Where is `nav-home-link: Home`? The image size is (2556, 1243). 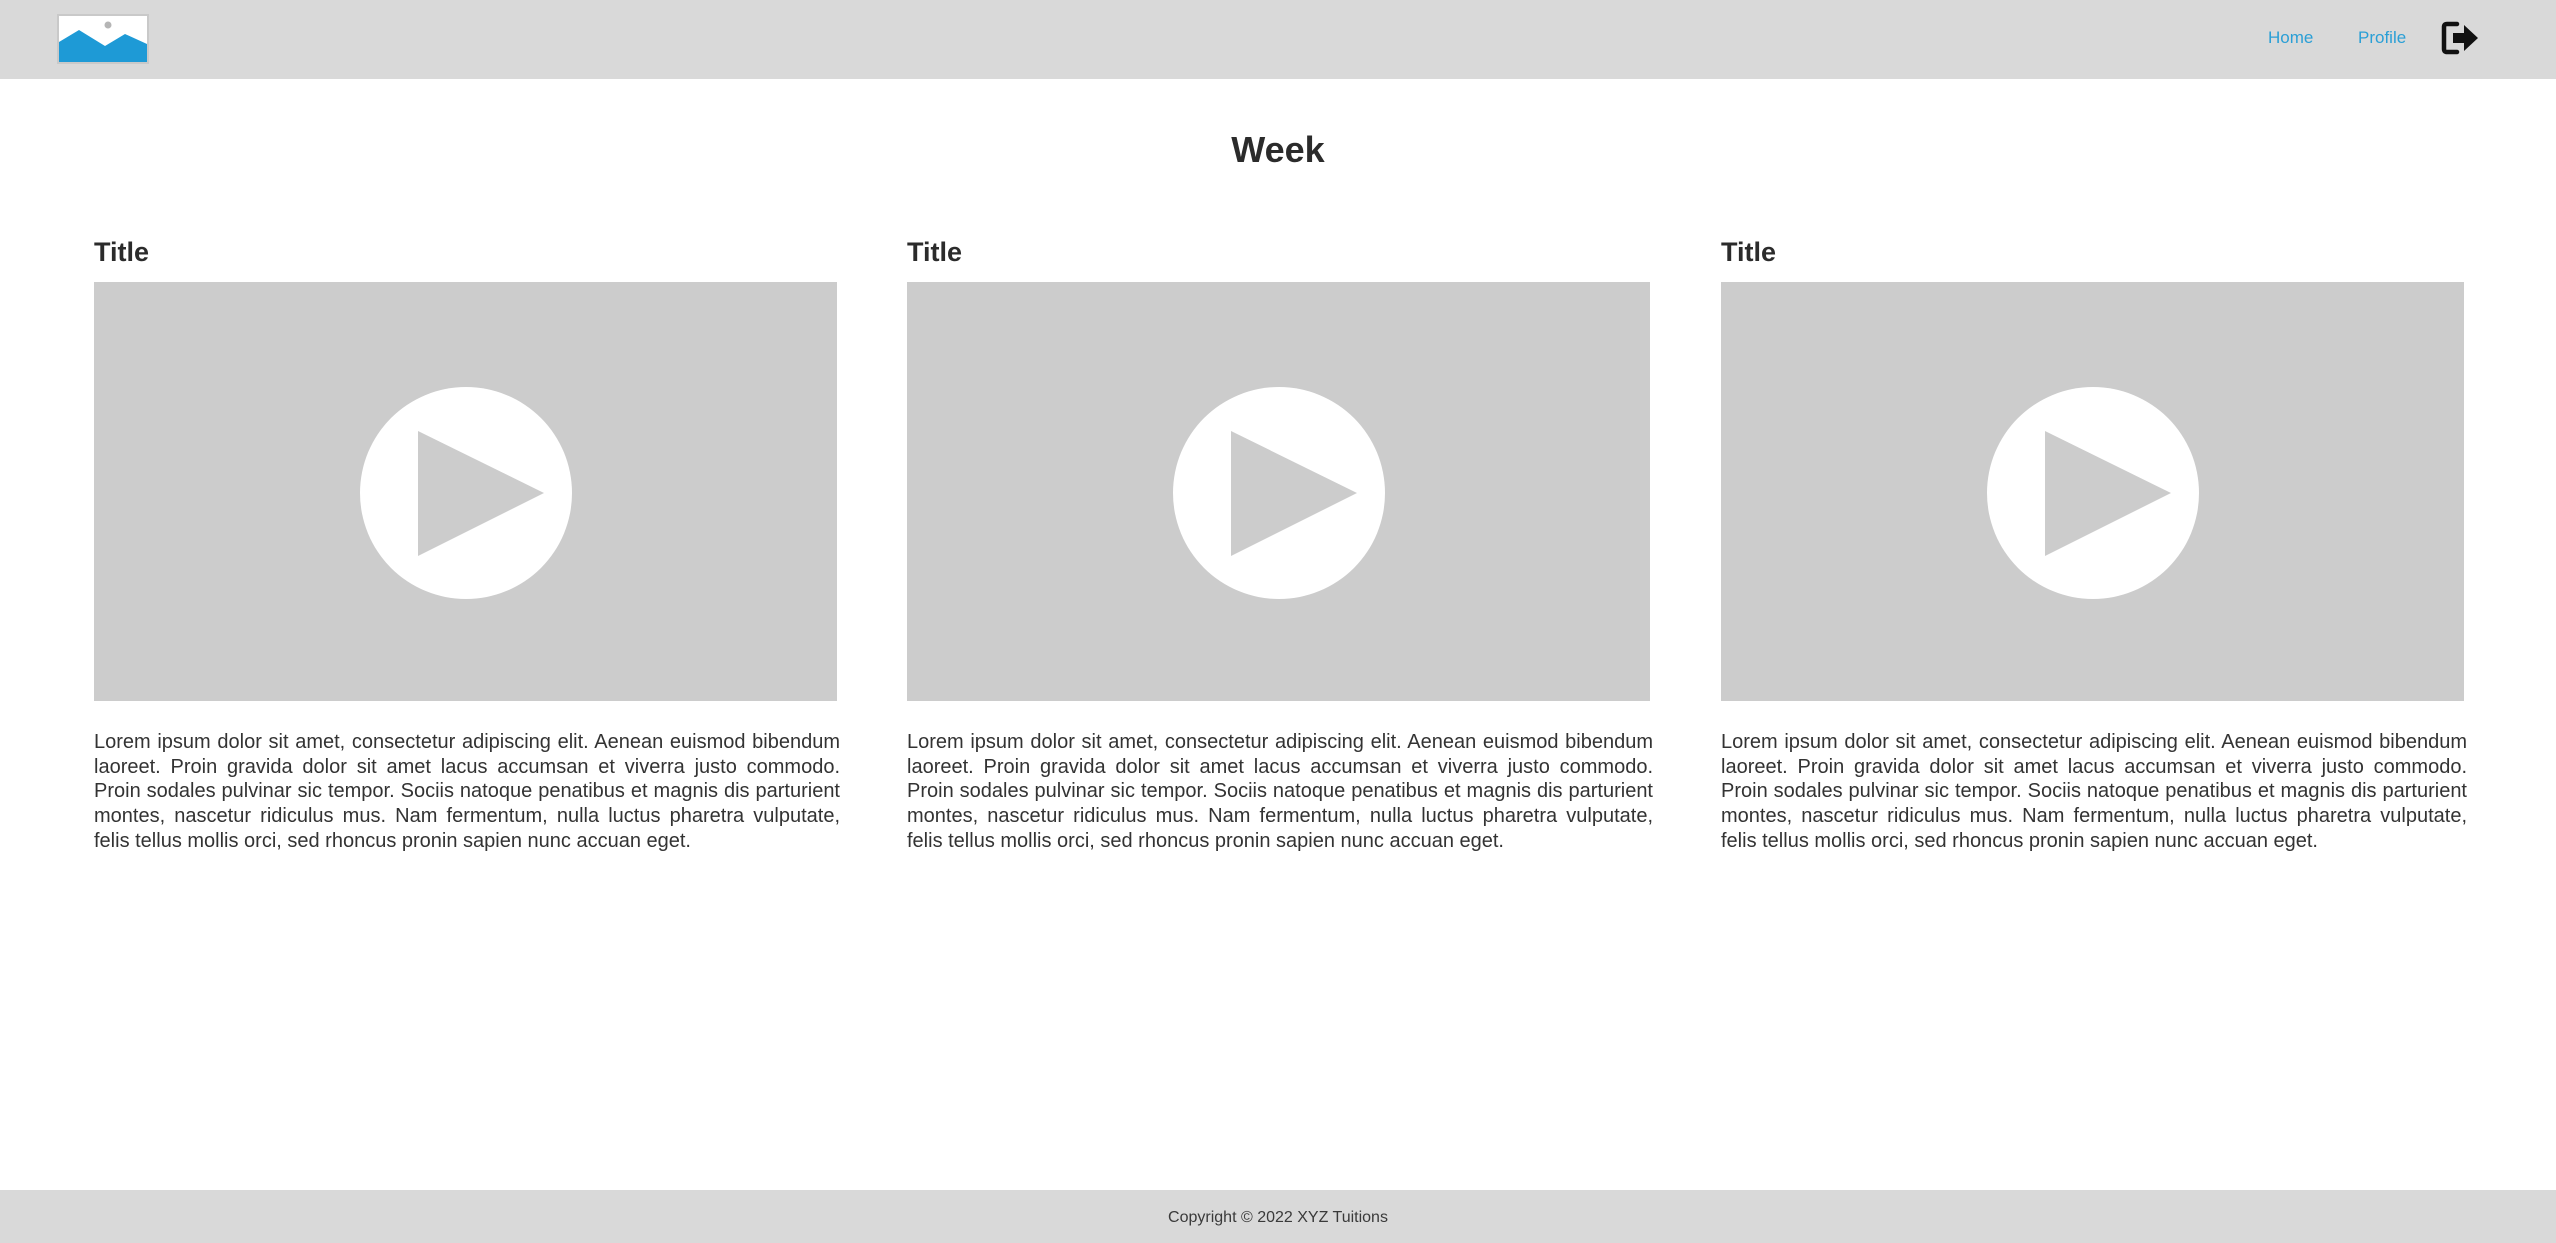 nav-home-link: Home is located at coordinates (2290, 38).